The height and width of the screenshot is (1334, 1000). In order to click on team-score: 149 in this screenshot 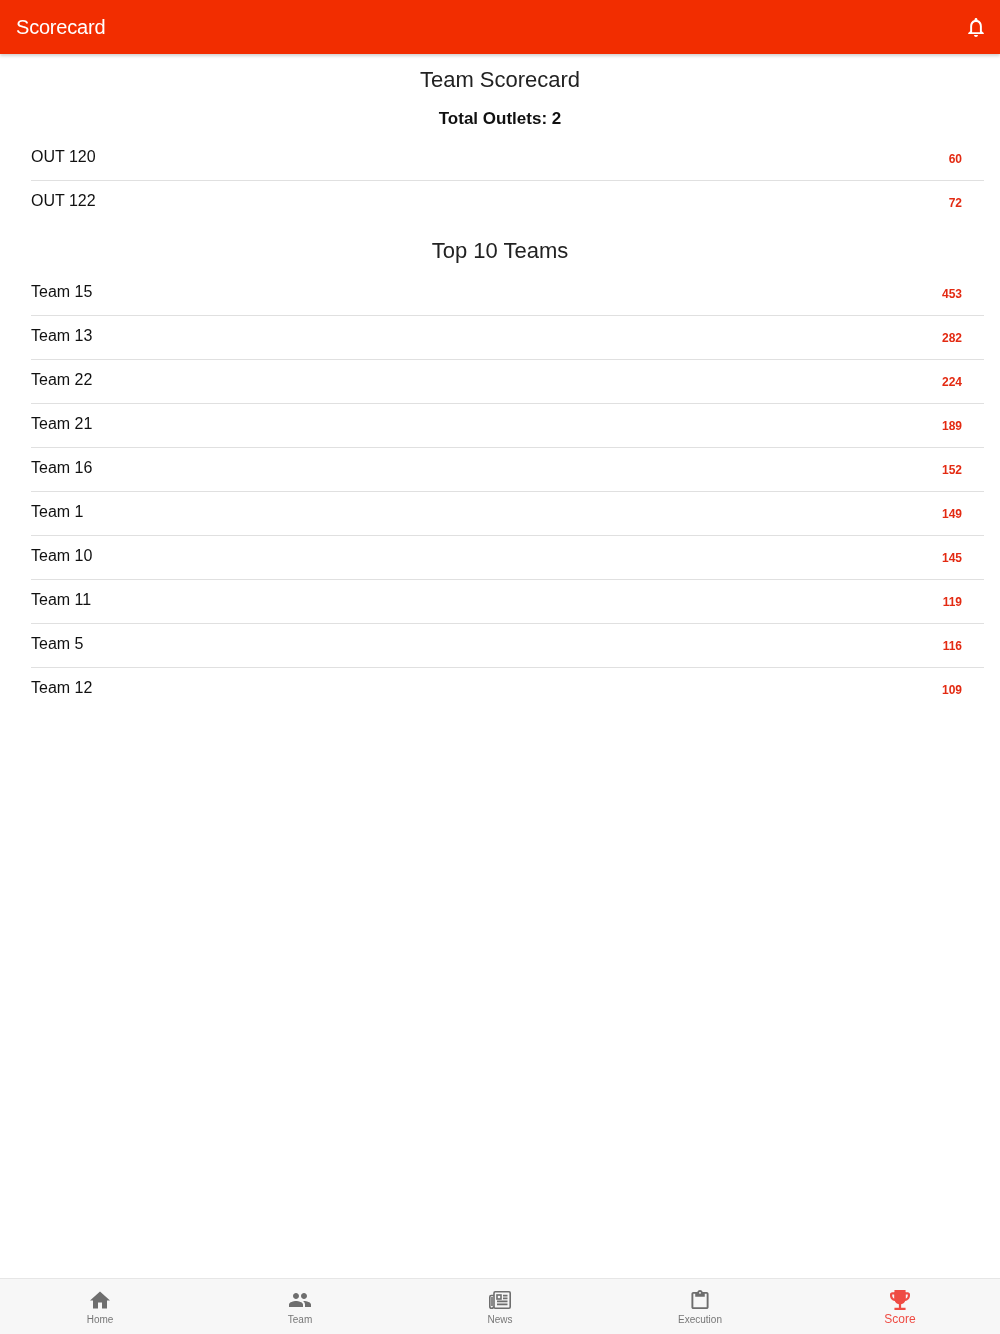, I will do `click(951, 514)`.